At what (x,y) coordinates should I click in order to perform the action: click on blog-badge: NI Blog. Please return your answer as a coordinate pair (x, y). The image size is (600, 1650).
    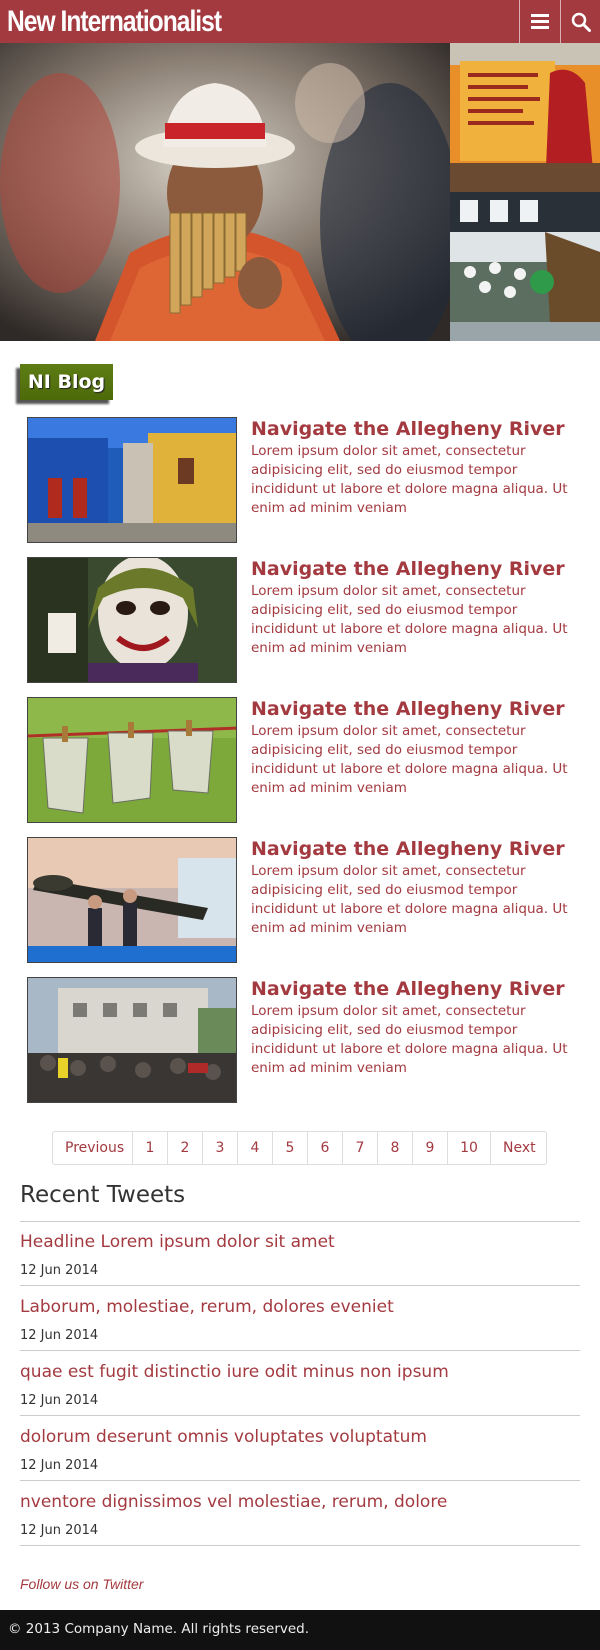
    Looking at the image, I should click on (64, 384).